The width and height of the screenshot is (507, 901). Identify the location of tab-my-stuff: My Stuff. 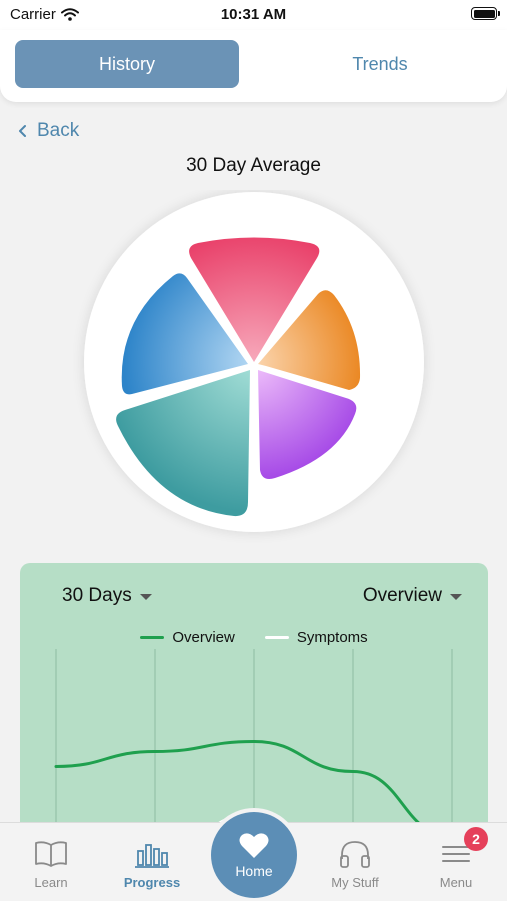
(355, 862).